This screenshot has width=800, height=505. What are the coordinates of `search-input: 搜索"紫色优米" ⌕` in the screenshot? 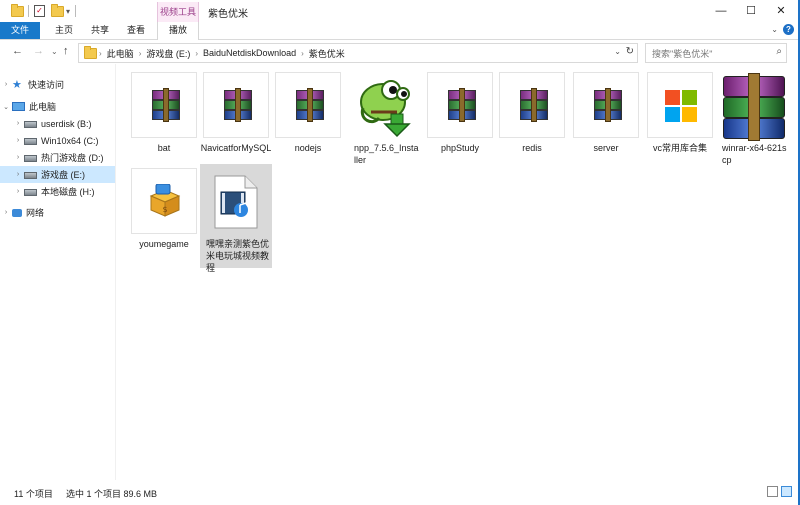 It's located at (716, 53).